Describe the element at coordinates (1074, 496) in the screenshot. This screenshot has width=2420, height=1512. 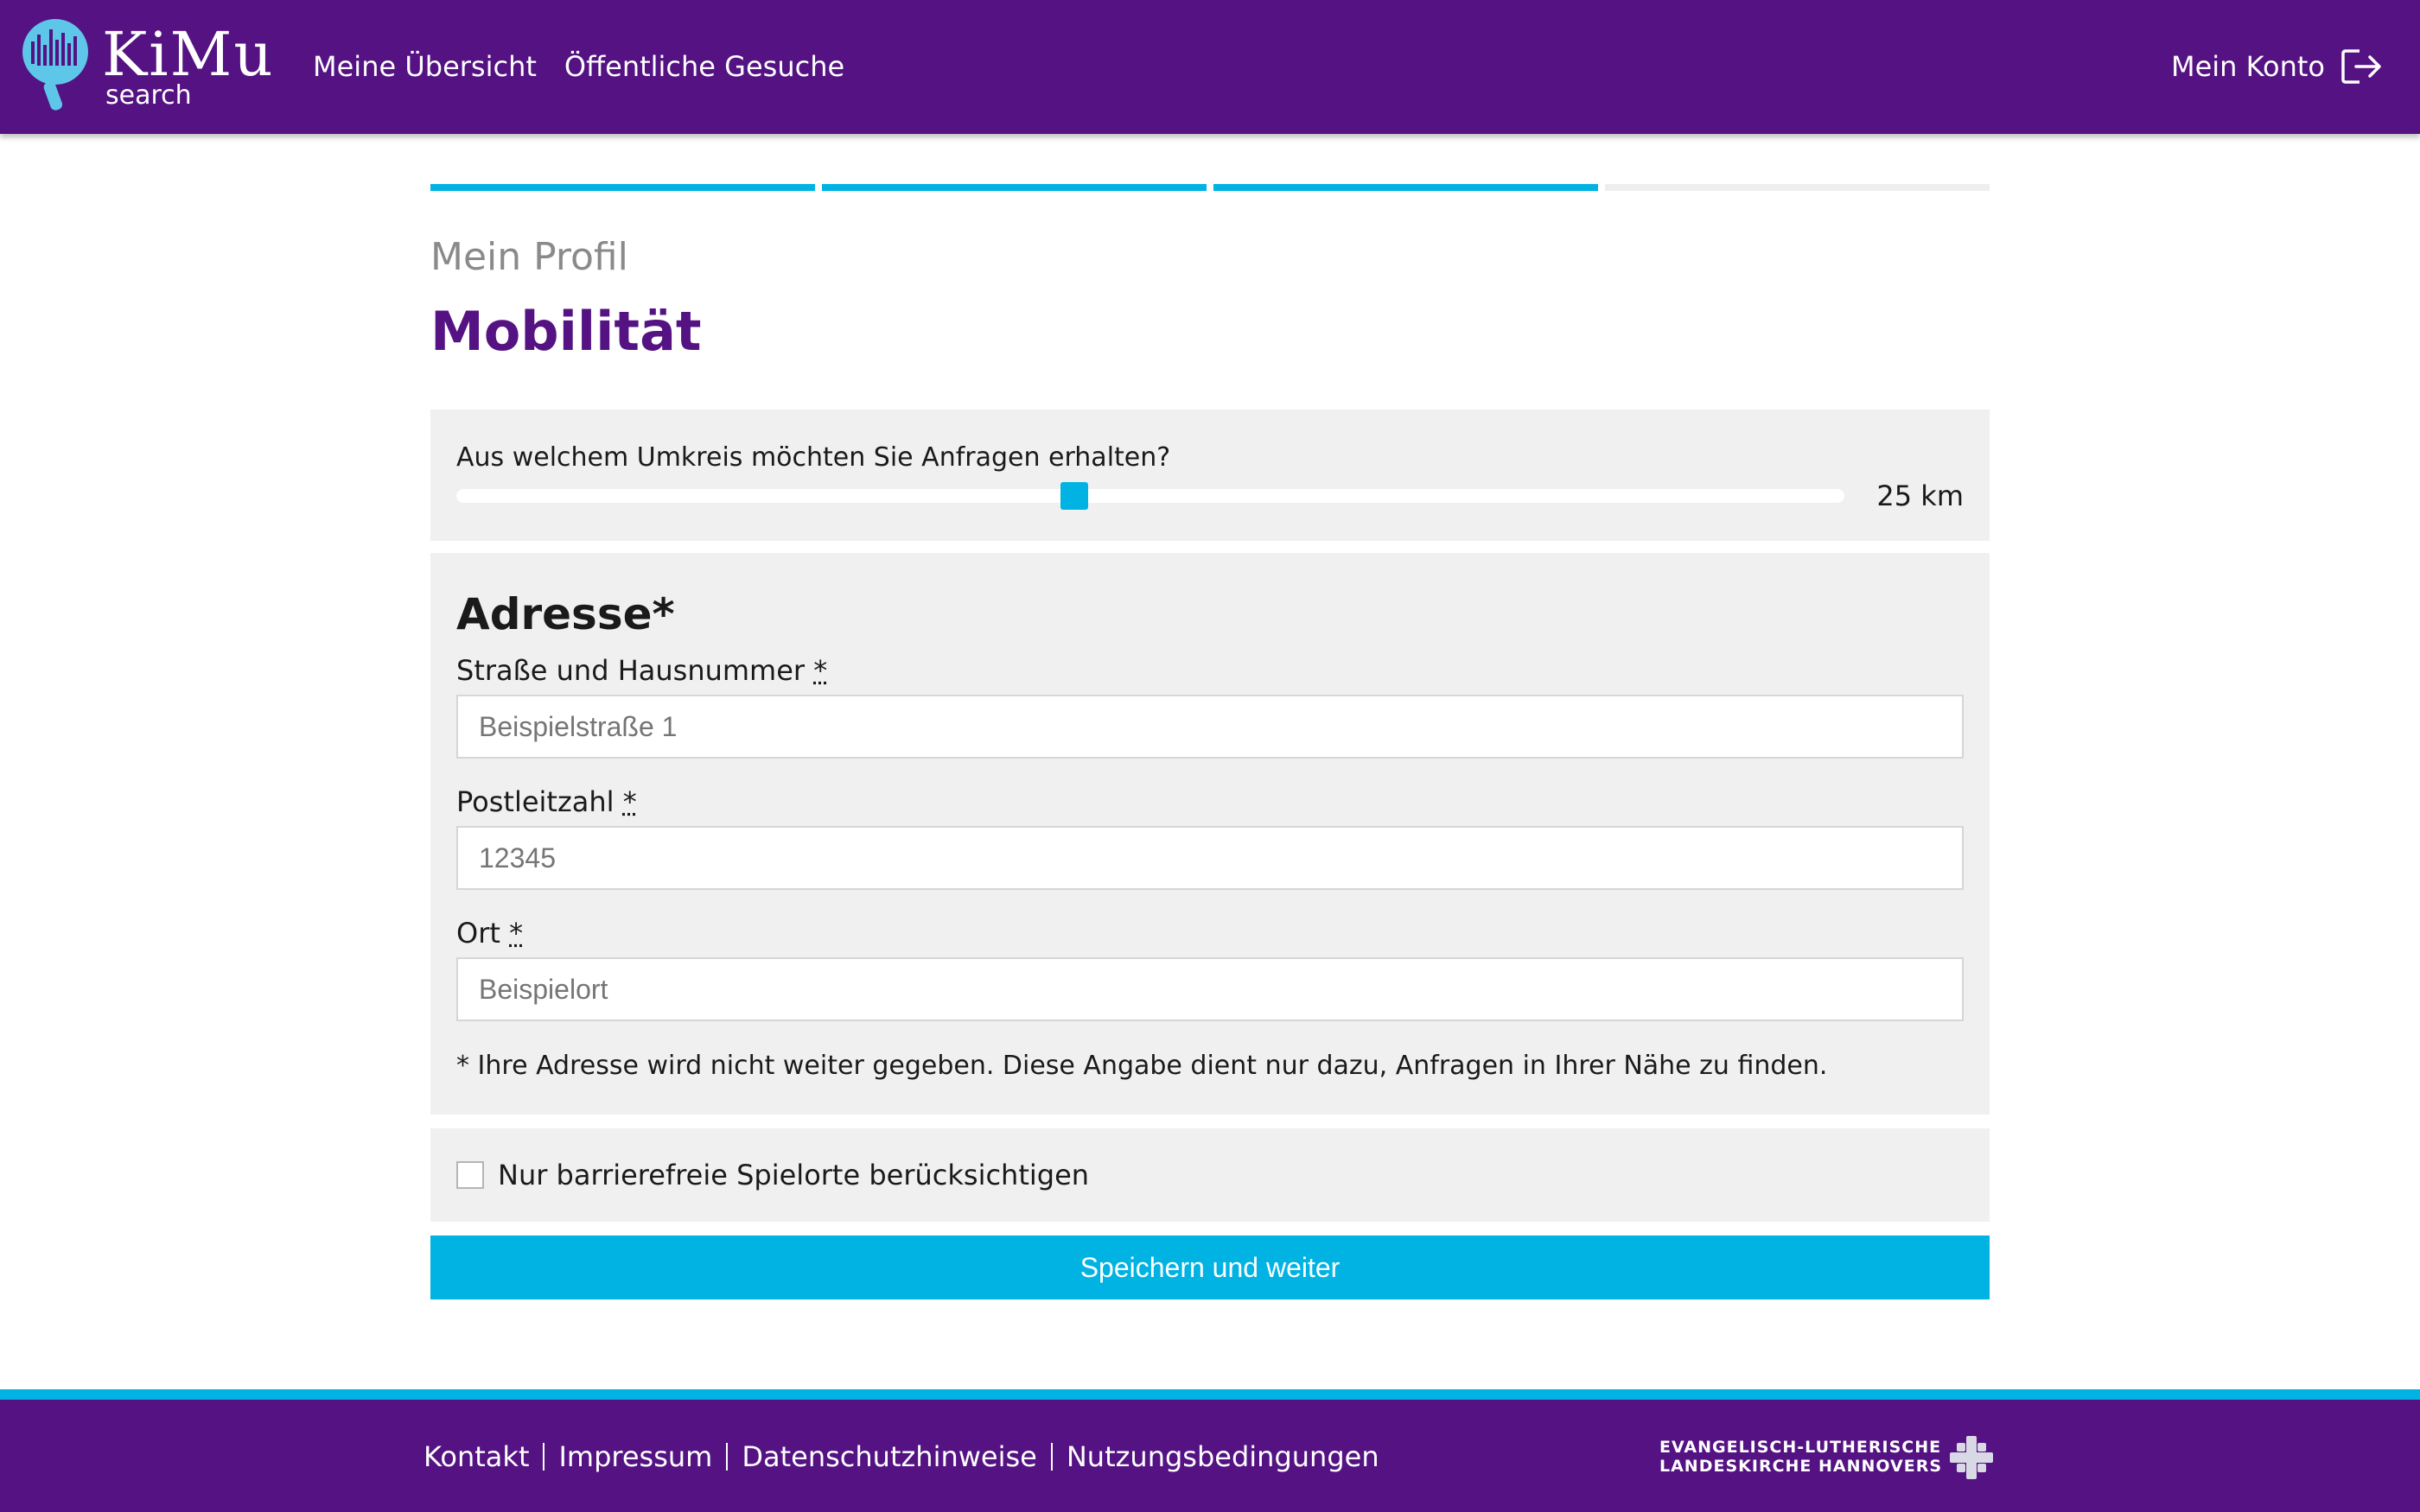
I see `radius-slider-thumb` at that location.